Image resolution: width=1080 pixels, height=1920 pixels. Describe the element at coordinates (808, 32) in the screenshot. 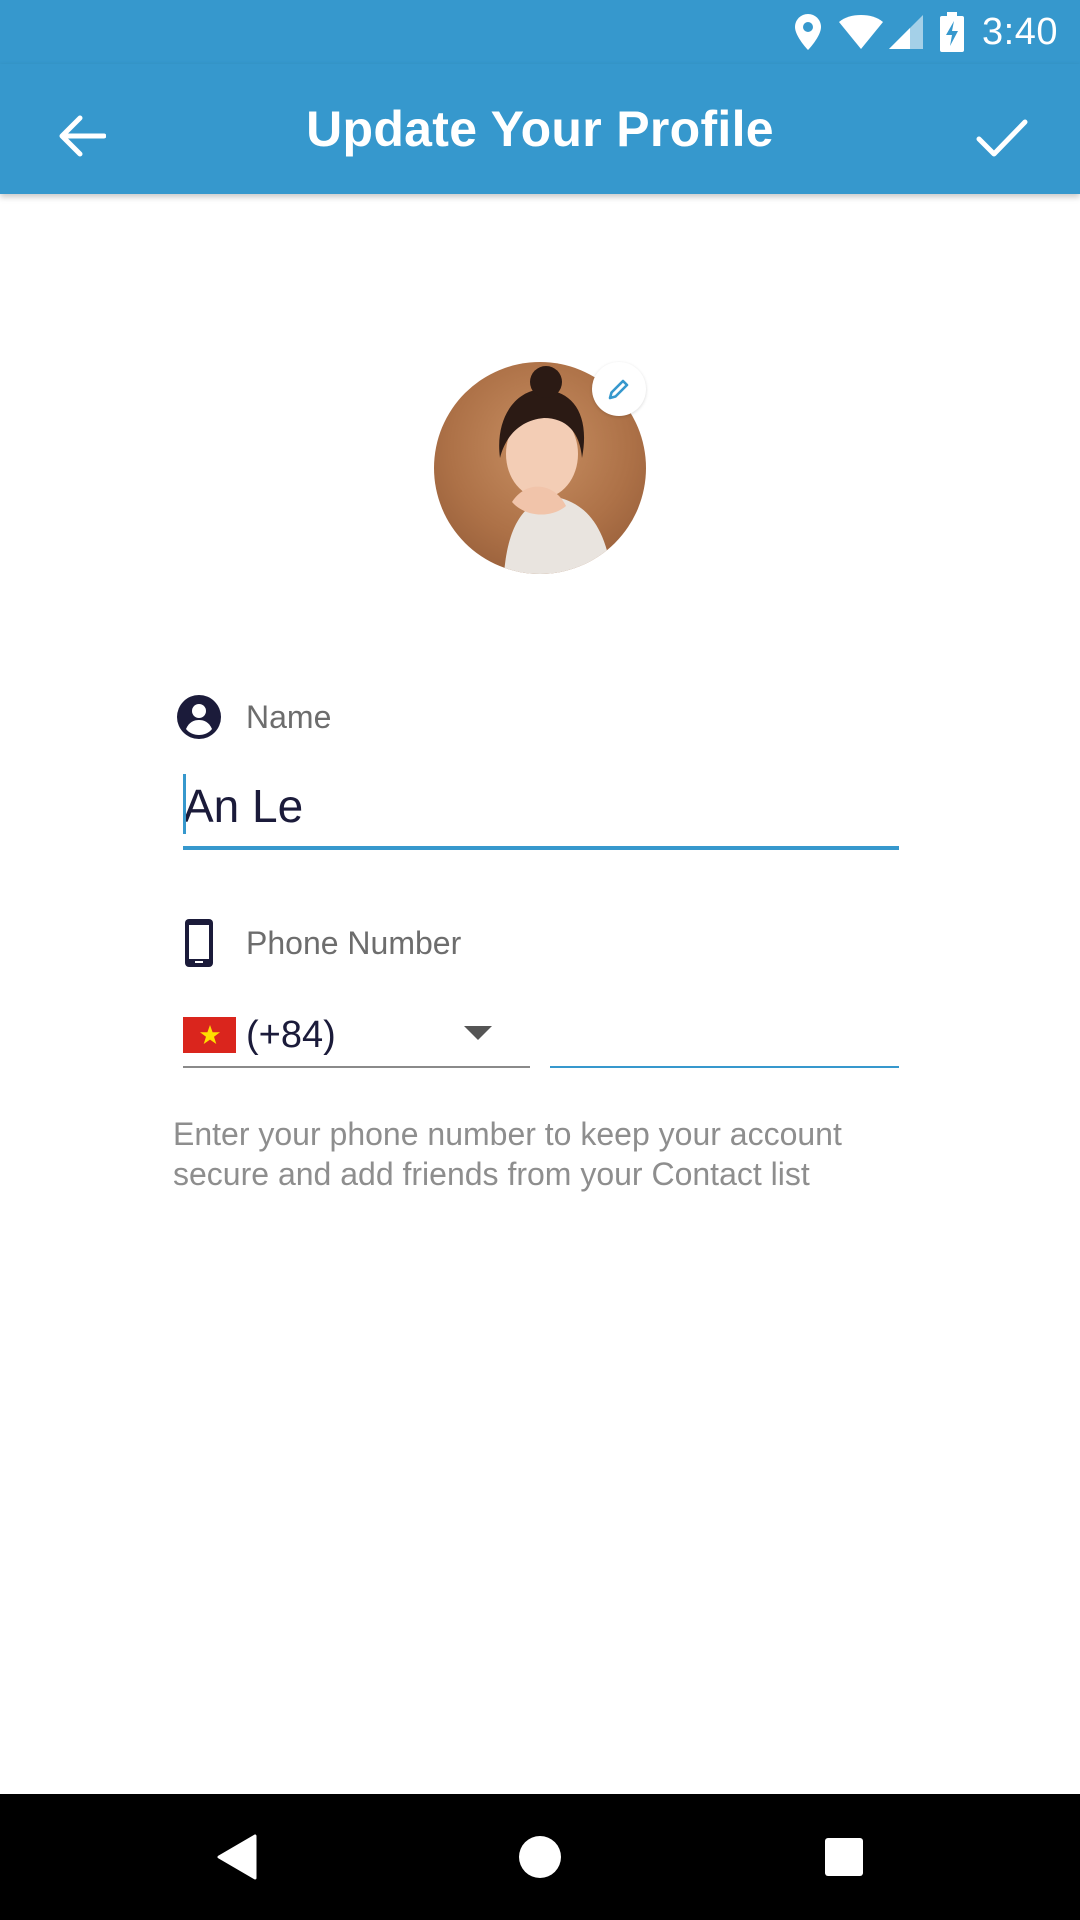

I see `location-icon` at that location.